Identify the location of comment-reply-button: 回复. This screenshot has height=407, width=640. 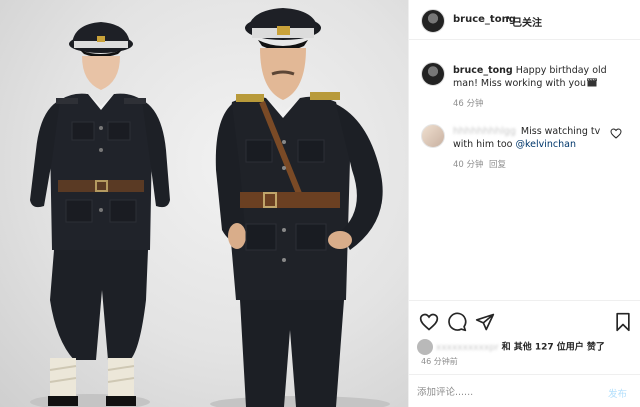
(497, 164).